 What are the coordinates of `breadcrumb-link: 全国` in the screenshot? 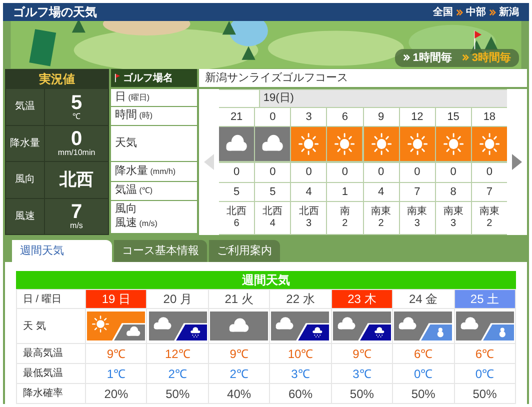 It's located at (443, 12).